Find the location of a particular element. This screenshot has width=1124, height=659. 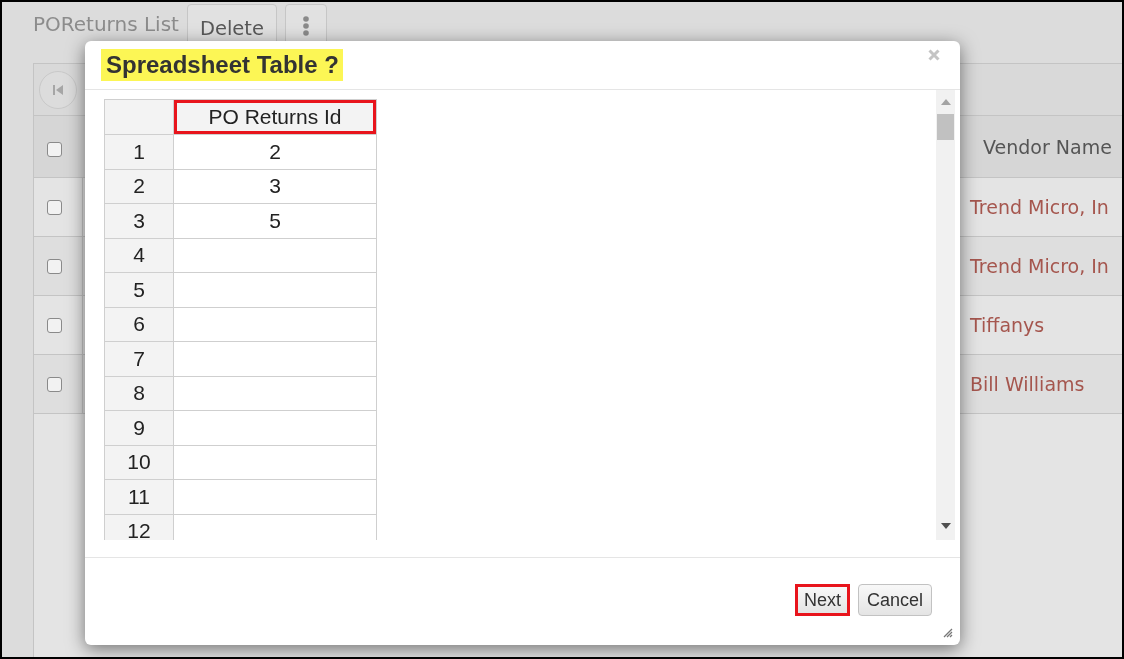

table-cell: 5 is located at coordinates (275, 220).